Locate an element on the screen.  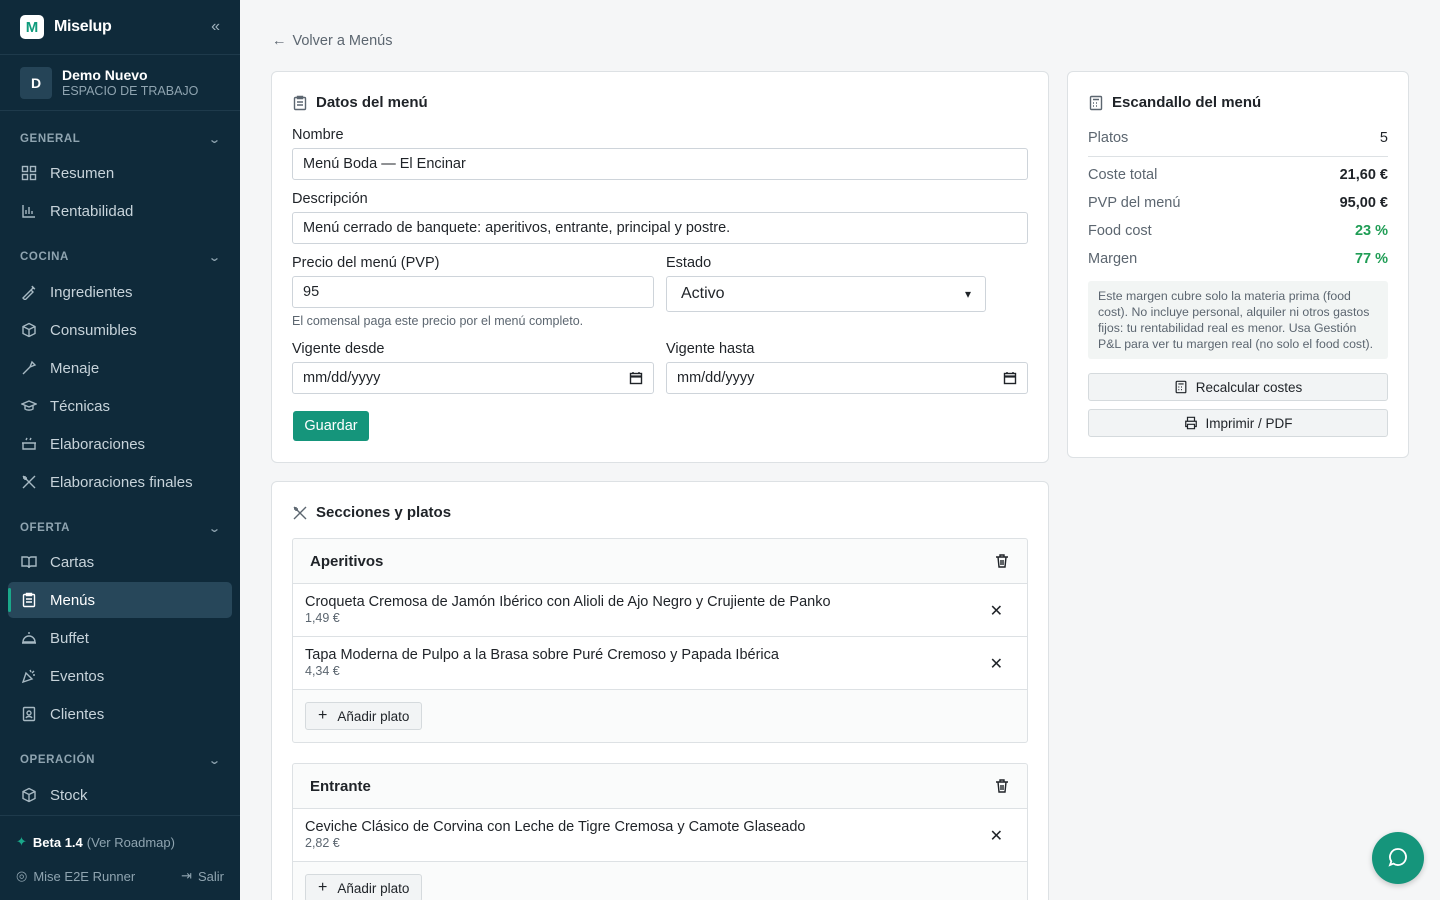
section-label: GENERAL is located at coordinates (50, 139).